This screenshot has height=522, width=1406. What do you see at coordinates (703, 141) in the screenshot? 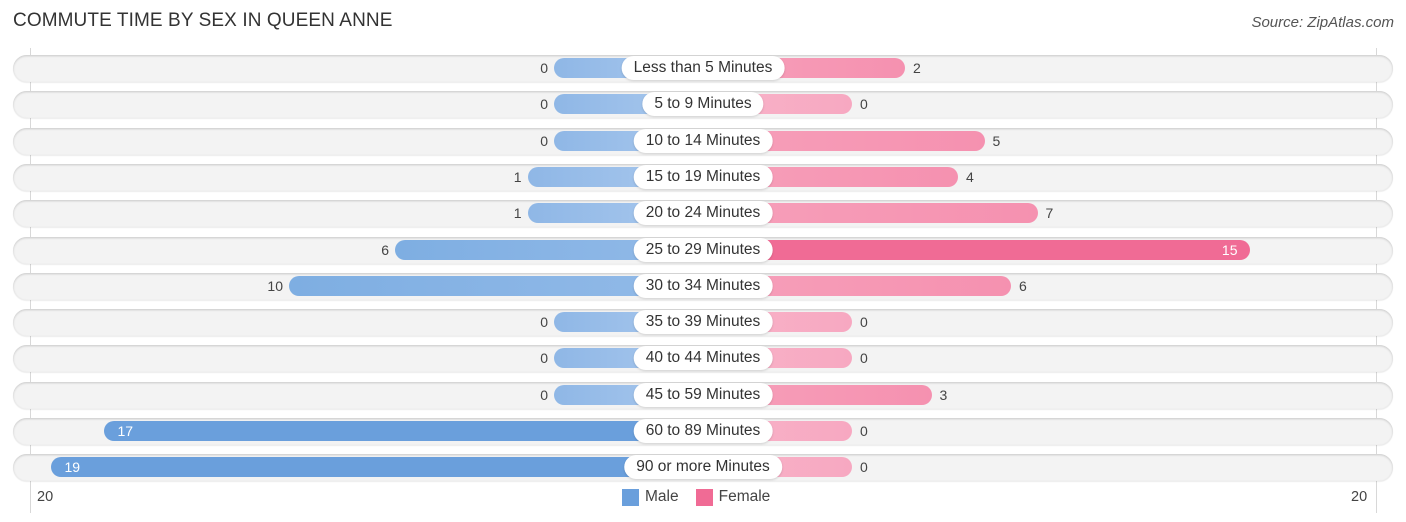
I see `category-label: 10 to 14 Minutes` at bounding box center [703, 141].